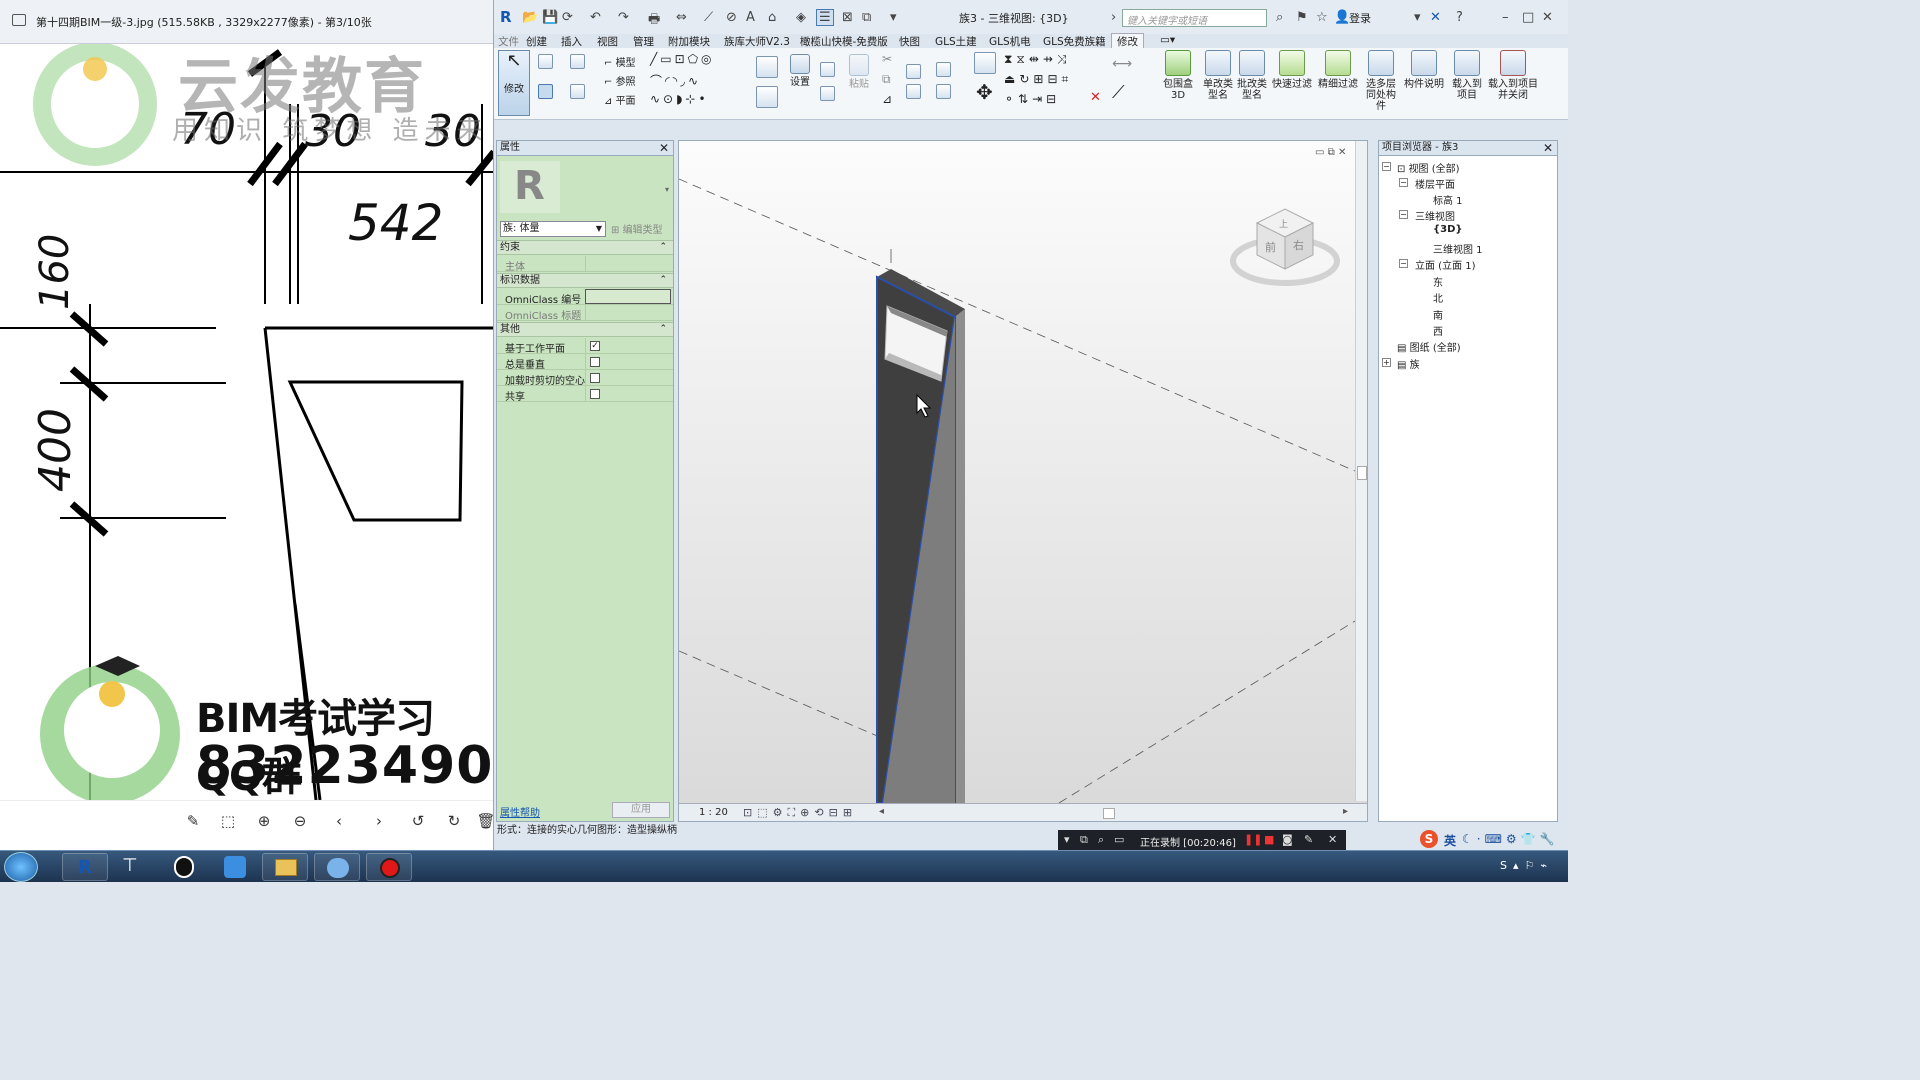  I want to click on modify-tools-row1: ⧗⧖⇹⇸⤨, so click(1037, 59).